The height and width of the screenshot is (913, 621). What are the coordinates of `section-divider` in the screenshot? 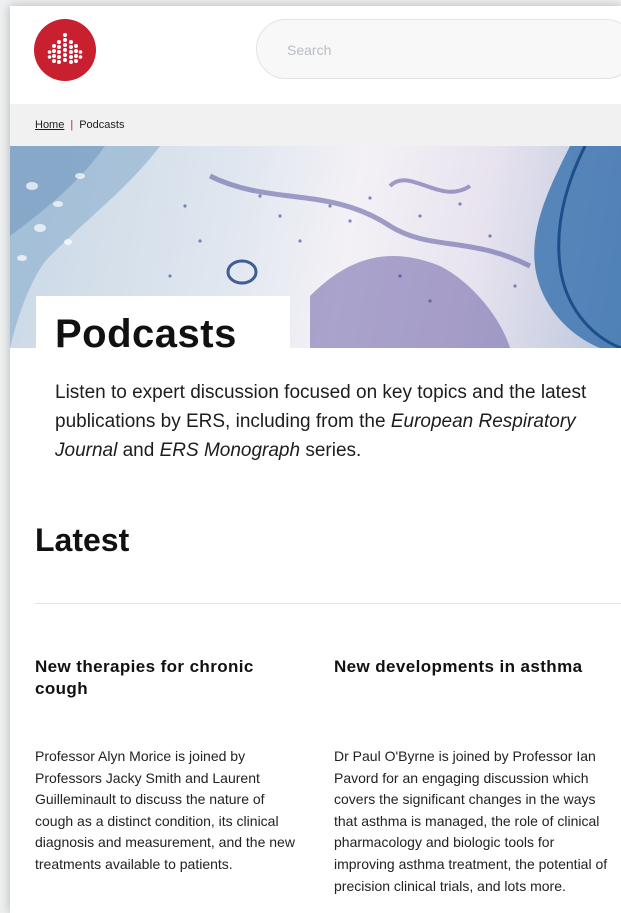 It's located at (328, 603).